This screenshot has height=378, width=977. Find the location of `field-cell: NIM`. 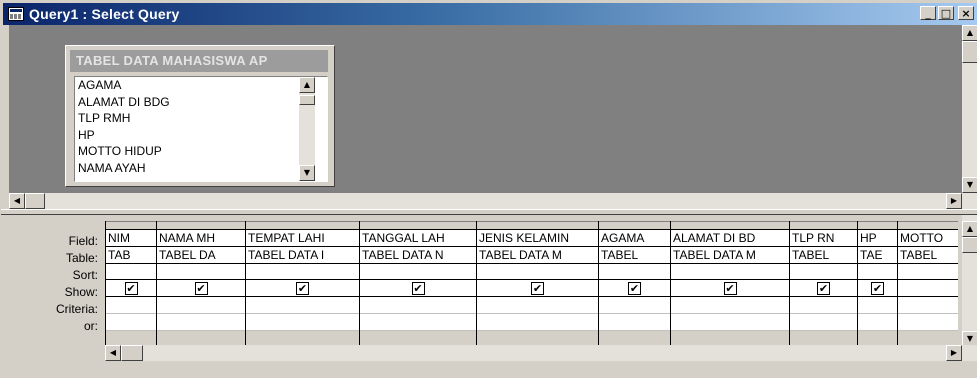

field-cell: NIM is located at coordinates (131, 238).